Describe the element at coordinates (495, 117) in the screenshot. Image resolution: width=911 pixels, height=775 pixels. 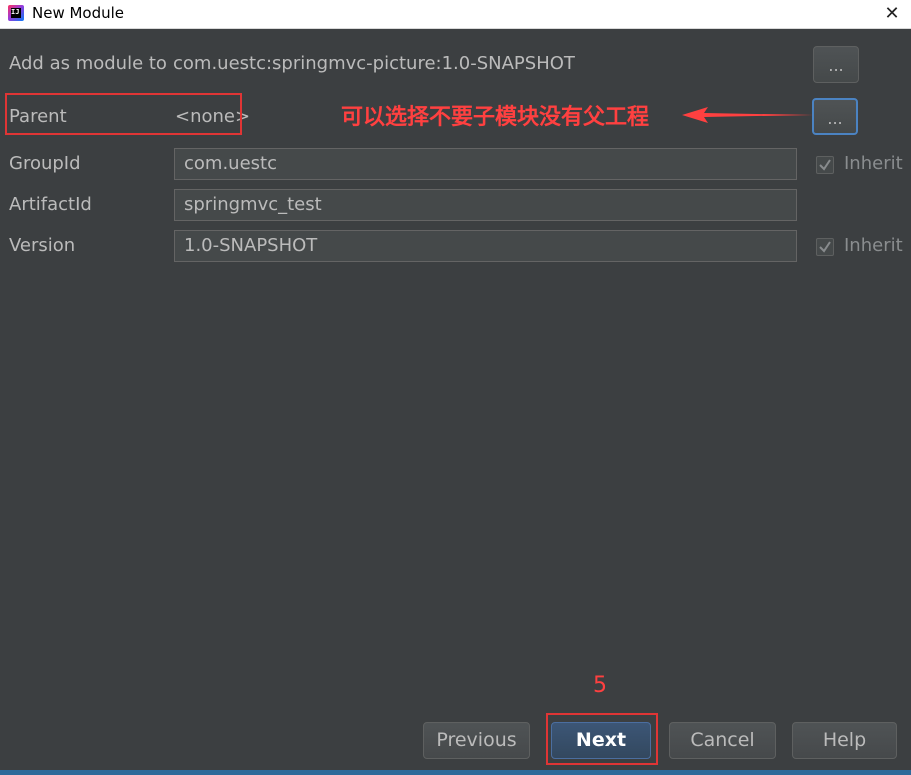
I see `parent-annotation-note: 可以选择不要子模块没有父工程` at that location.